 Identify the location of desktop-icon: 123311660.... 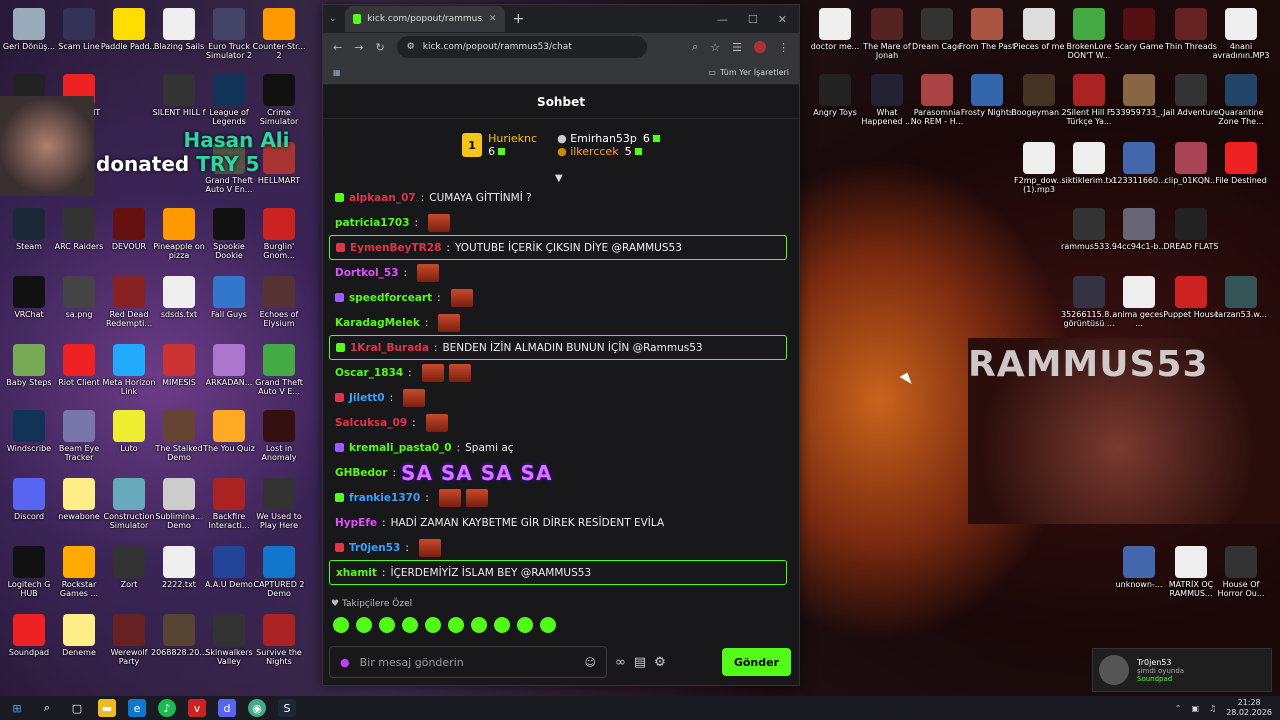
(1139, 168).